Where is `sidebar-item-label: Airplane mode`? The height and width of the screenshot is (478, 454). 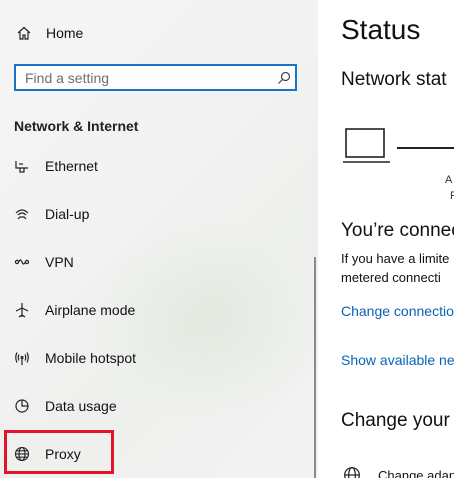 sidebar-item-label: Airplane mode is located at coordinates (90, 310).